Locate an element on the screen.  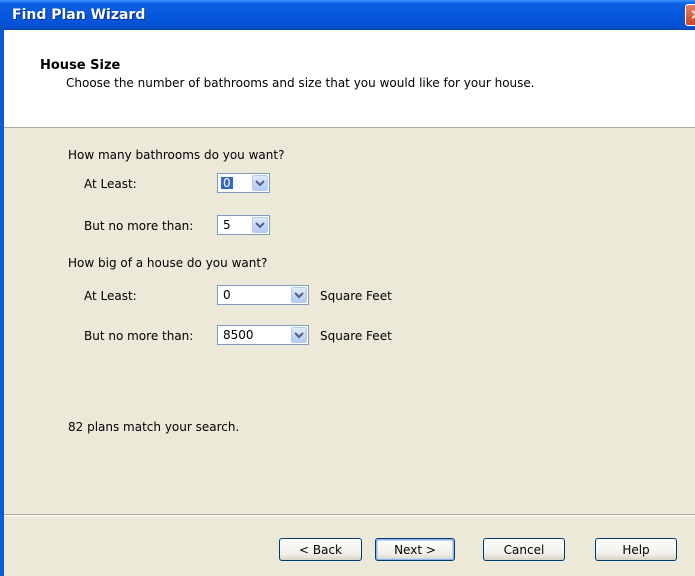
close-button: ✕ is located at coordinates (690, 15).